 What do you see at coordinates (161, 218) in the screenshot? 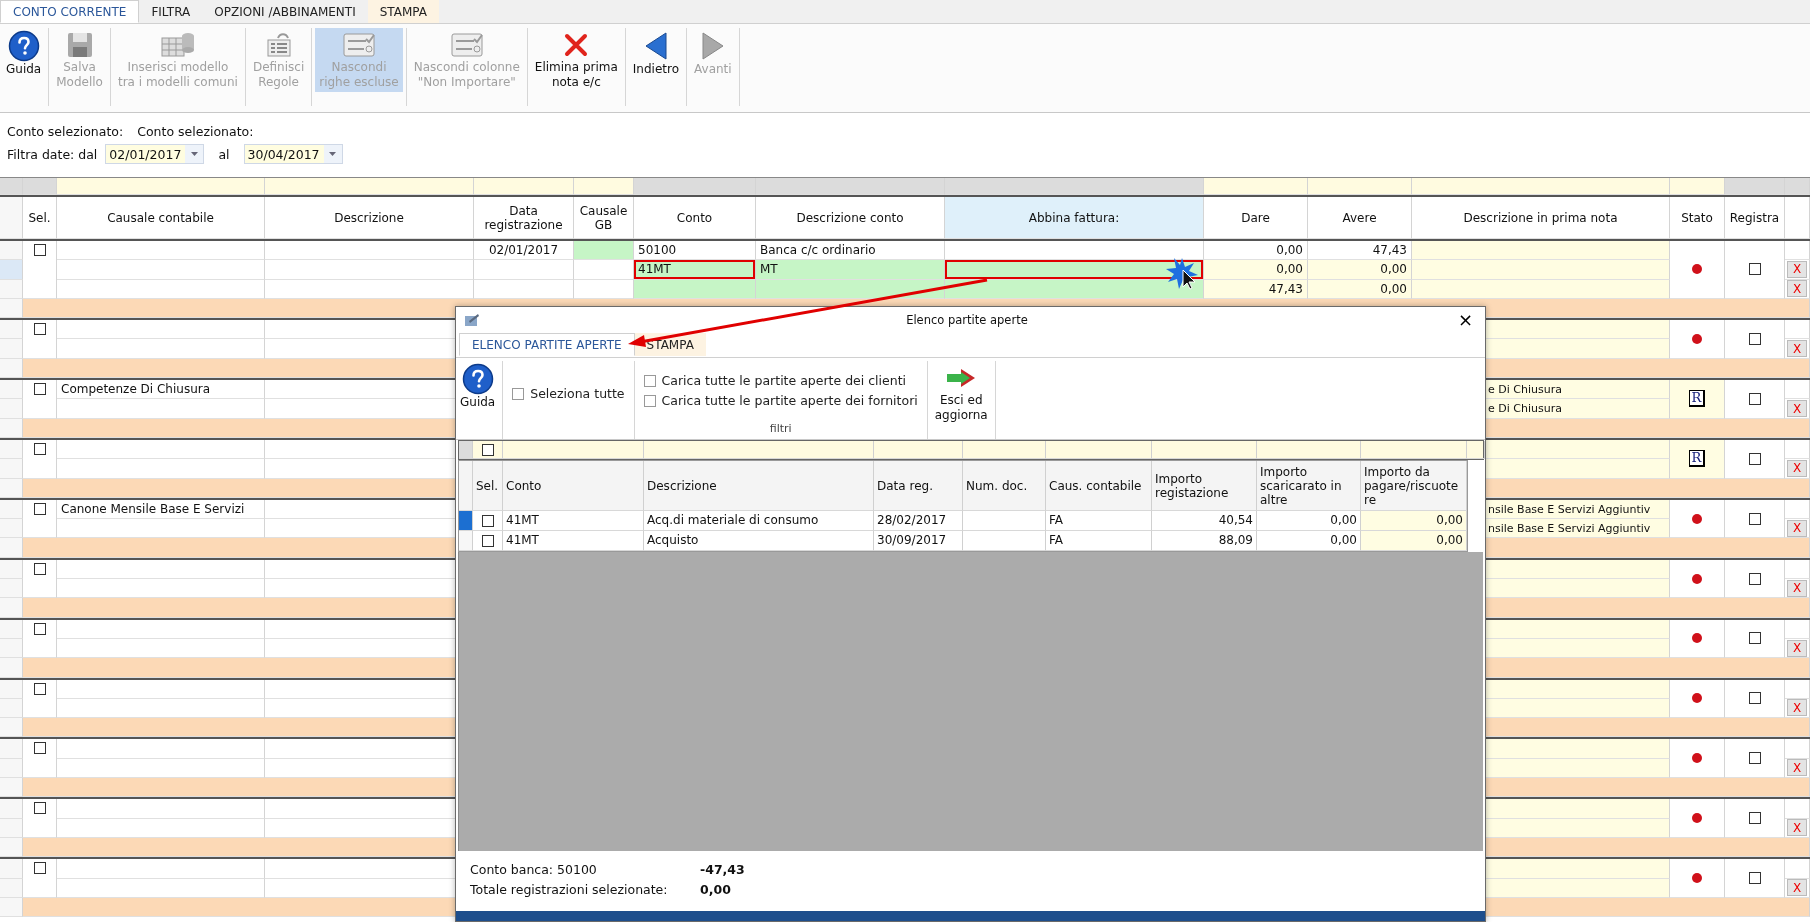
I see `column-header: Causale contabile` at bounding box center [161, 218].